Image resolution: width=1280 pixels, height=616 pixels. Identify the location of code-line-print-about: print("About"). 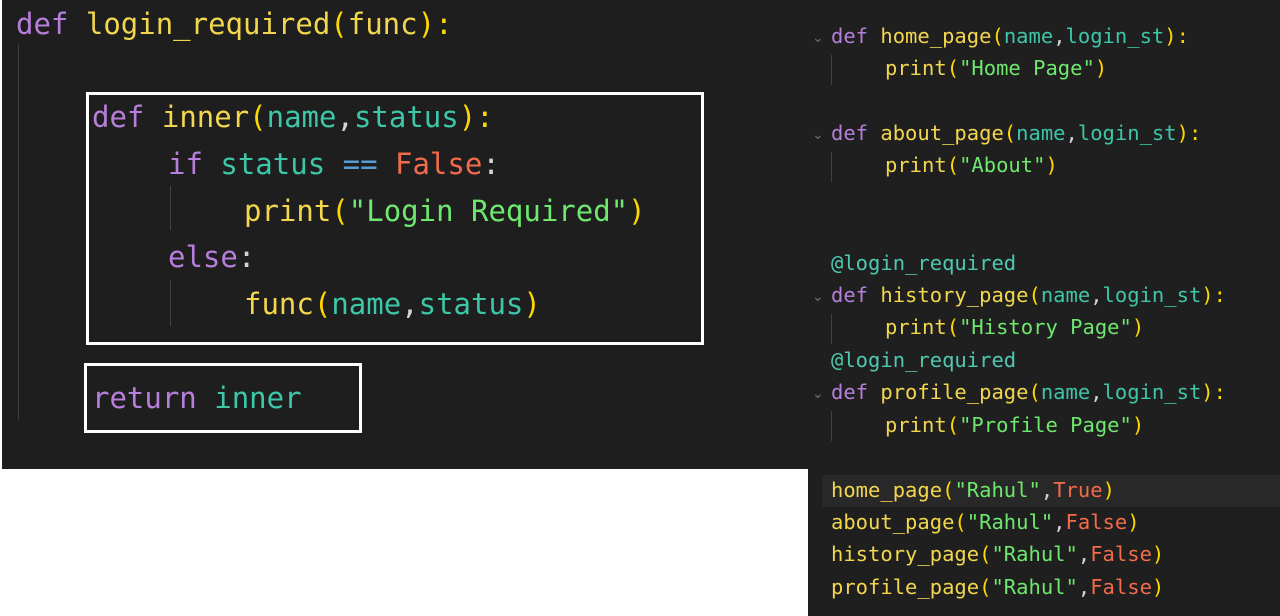
(971, 165).